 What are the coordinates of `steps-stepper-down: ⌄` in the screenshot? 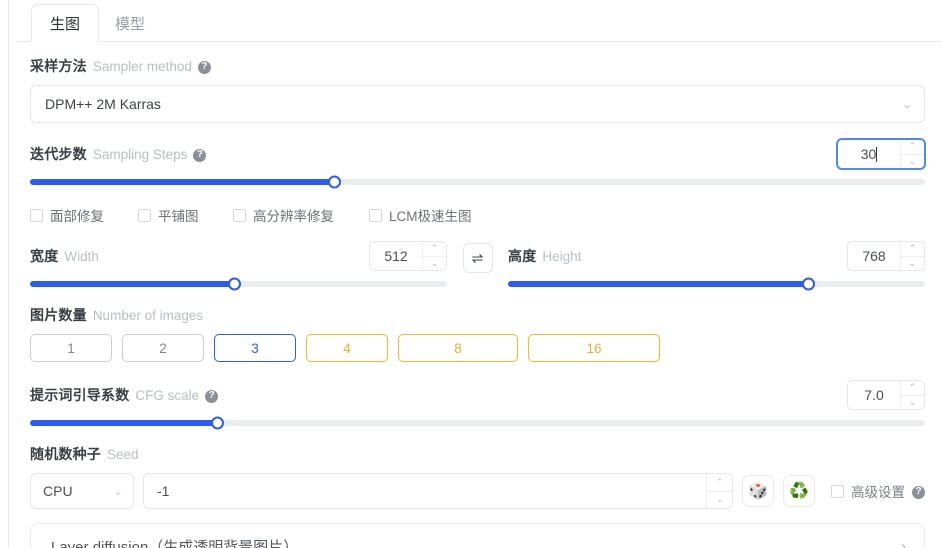 It's located at (912, 162).